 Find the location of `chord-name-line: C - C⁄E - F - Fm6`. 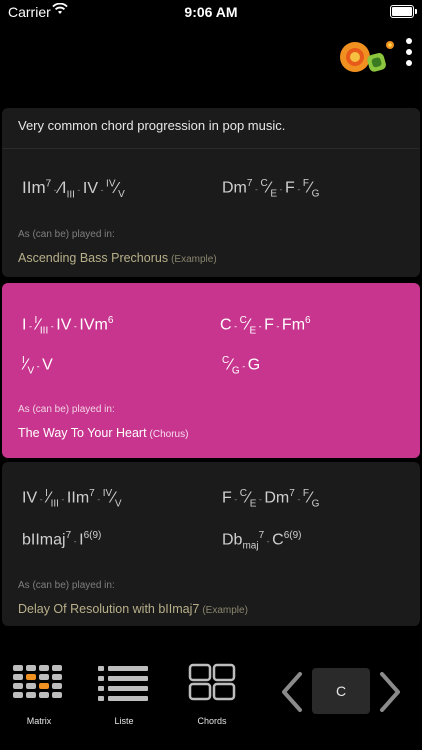

chord-name-line: C - C⁄E - F - Fm6 is located at coordinates (265, 326).